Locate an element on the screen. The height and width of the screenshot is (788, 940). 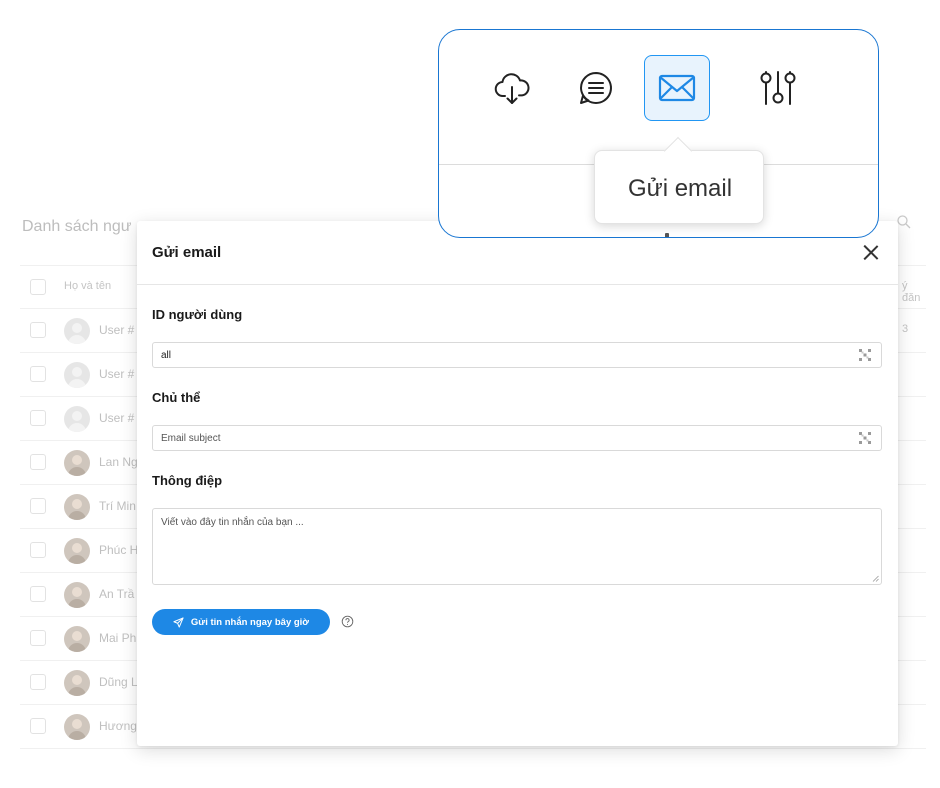
tooltip: Gửi email is located at coordinates (679, 180).